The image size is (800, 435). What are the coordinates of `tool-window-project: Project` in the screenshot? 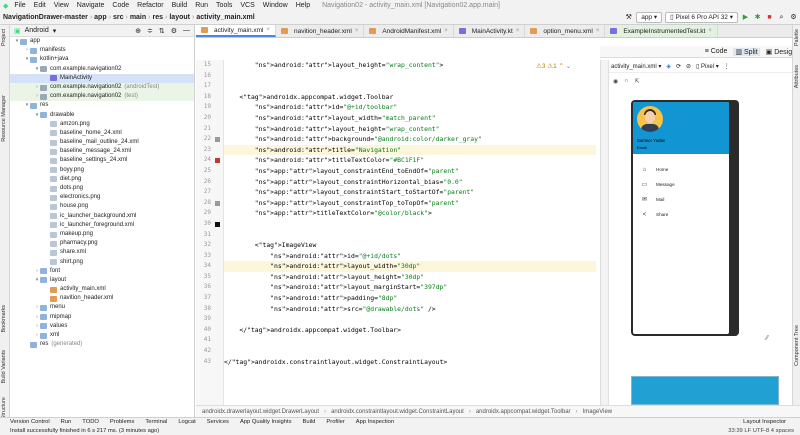 It's located at (4, 37).